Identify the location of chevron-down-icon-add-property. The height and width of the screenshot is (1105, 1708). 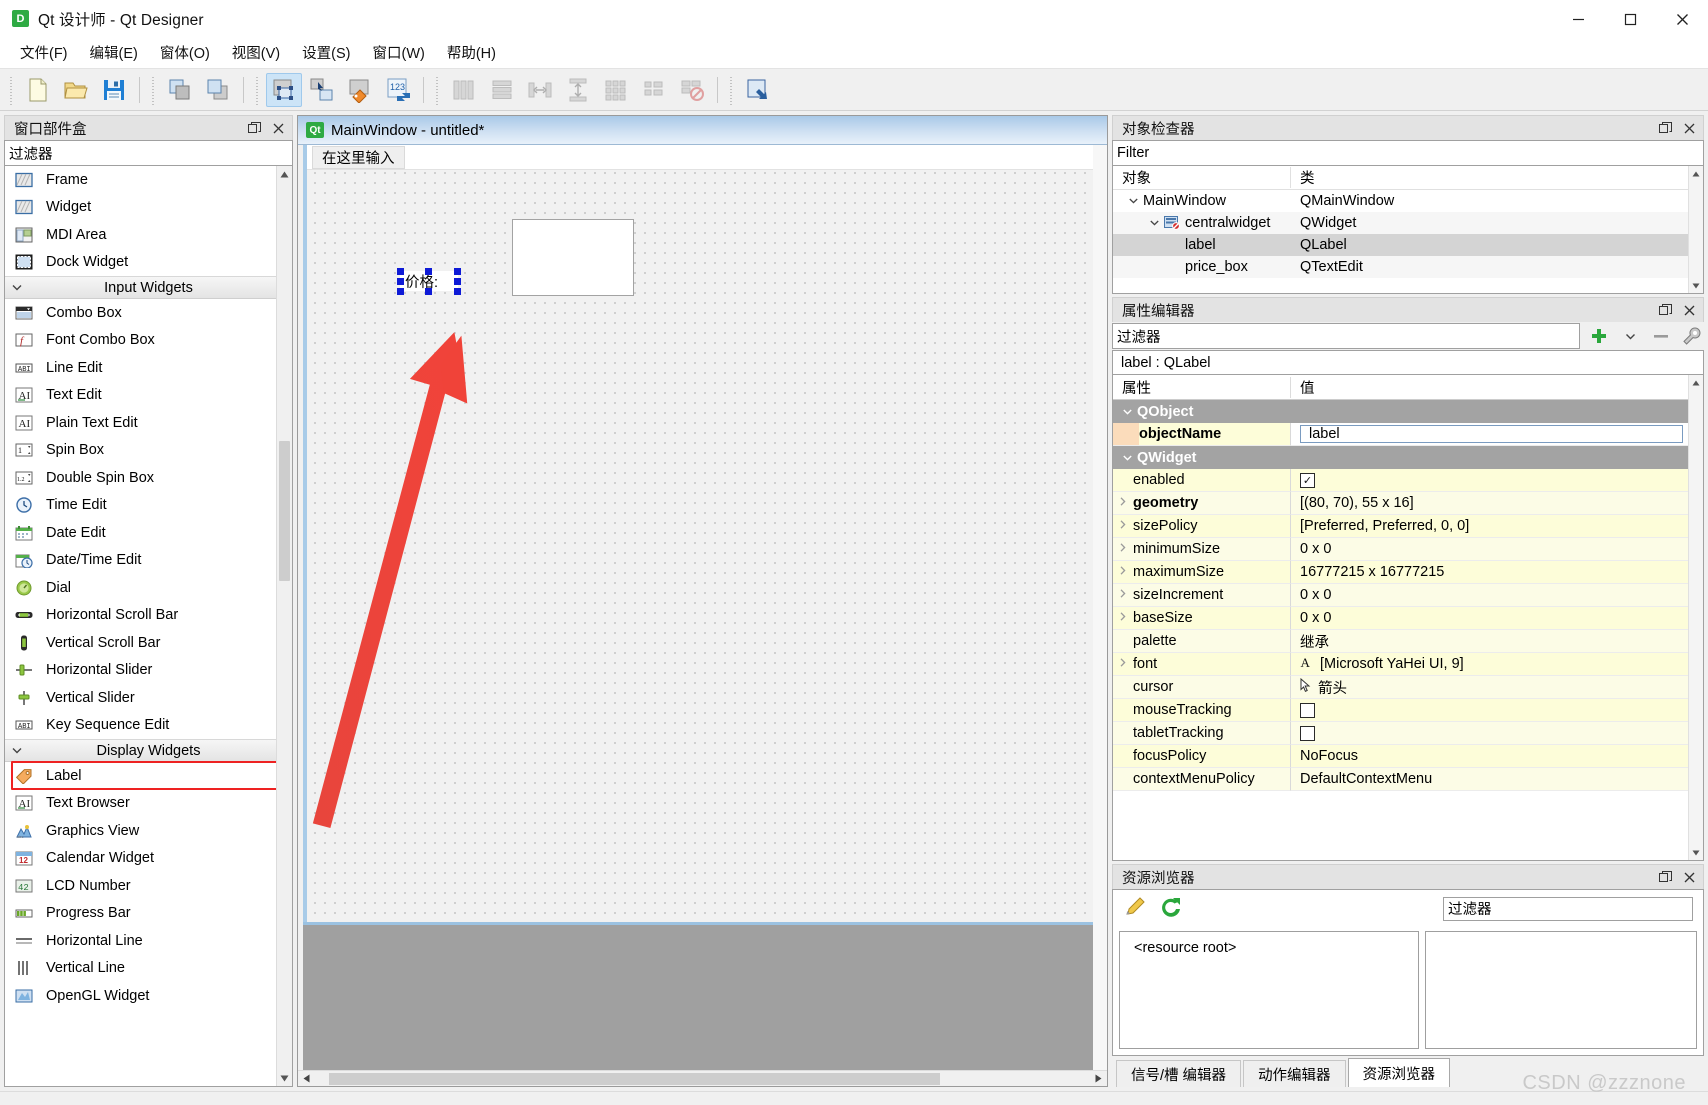
(1630, 336).